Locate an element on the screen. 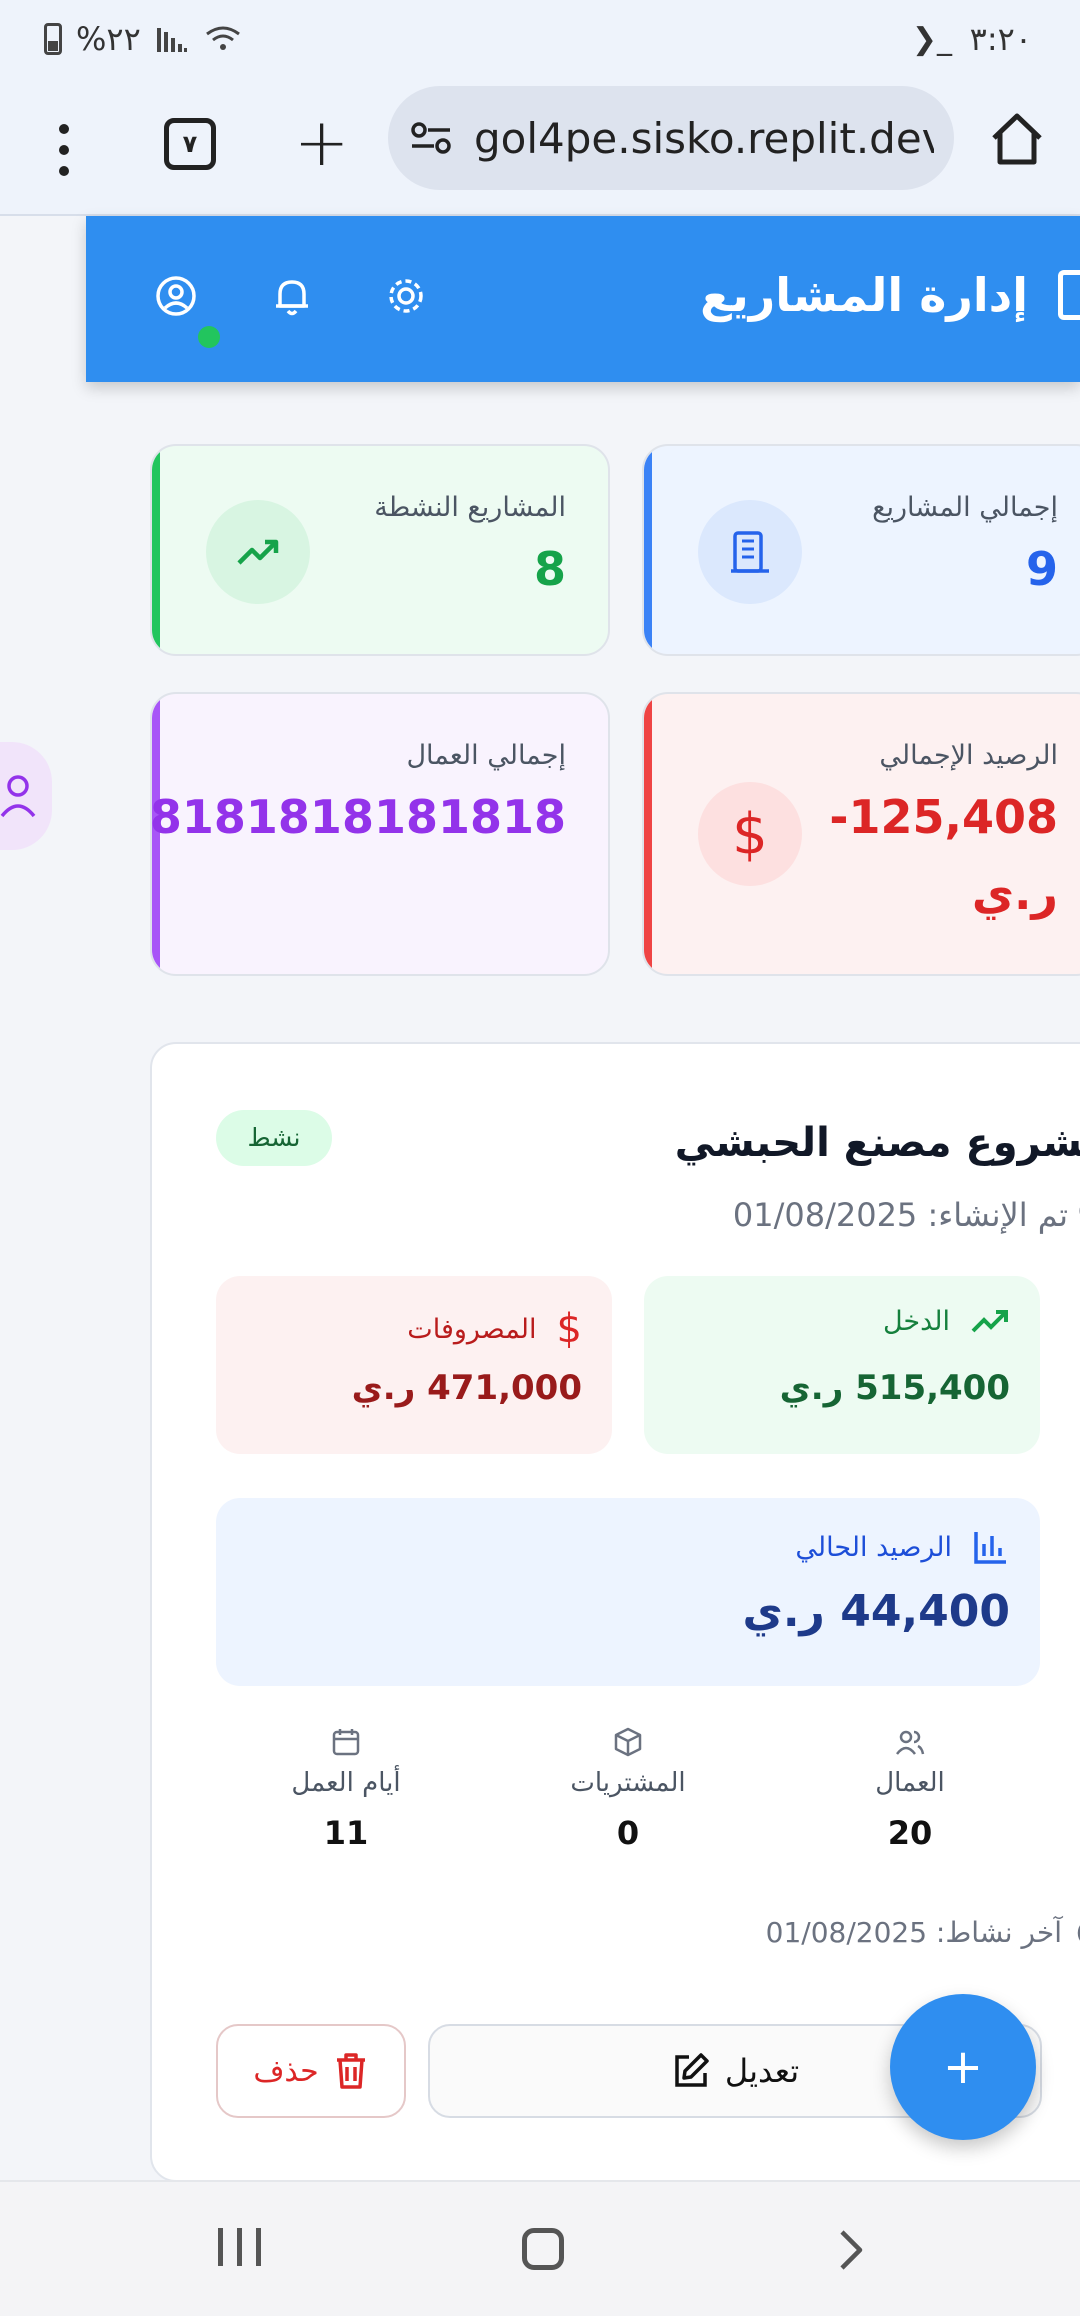  bar-chart-icon is located at coordinates (990, 1548).